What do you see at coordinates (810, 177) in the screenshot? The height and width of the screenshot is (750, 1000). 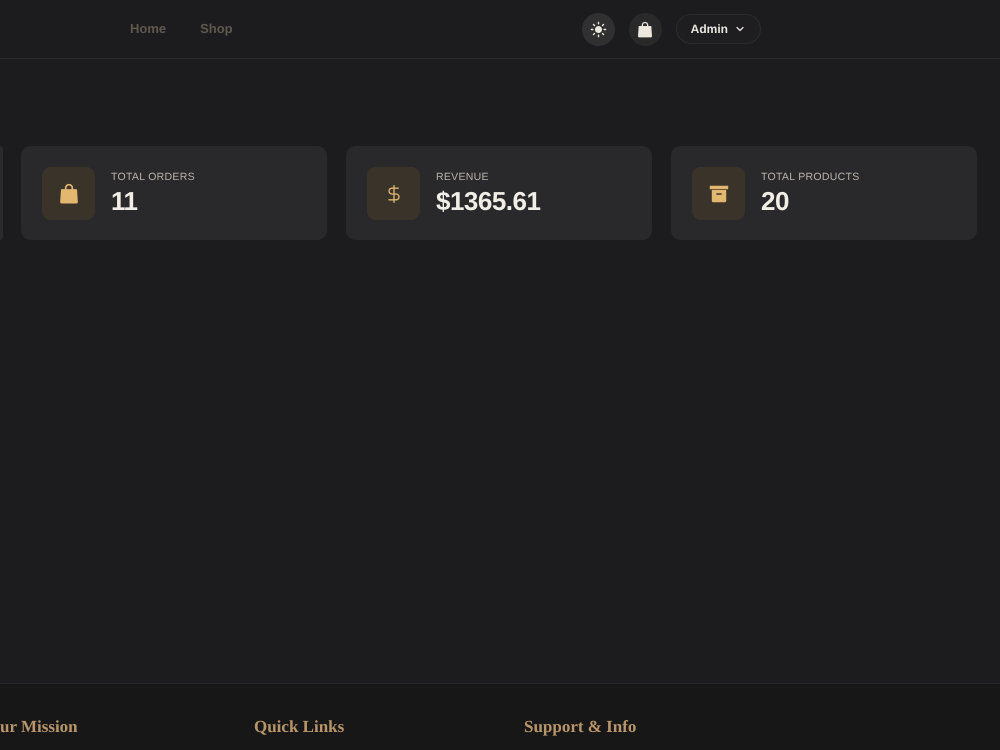 I see `stat-label: TOTAL PRODUCTS` at bounding box center [810, 177].